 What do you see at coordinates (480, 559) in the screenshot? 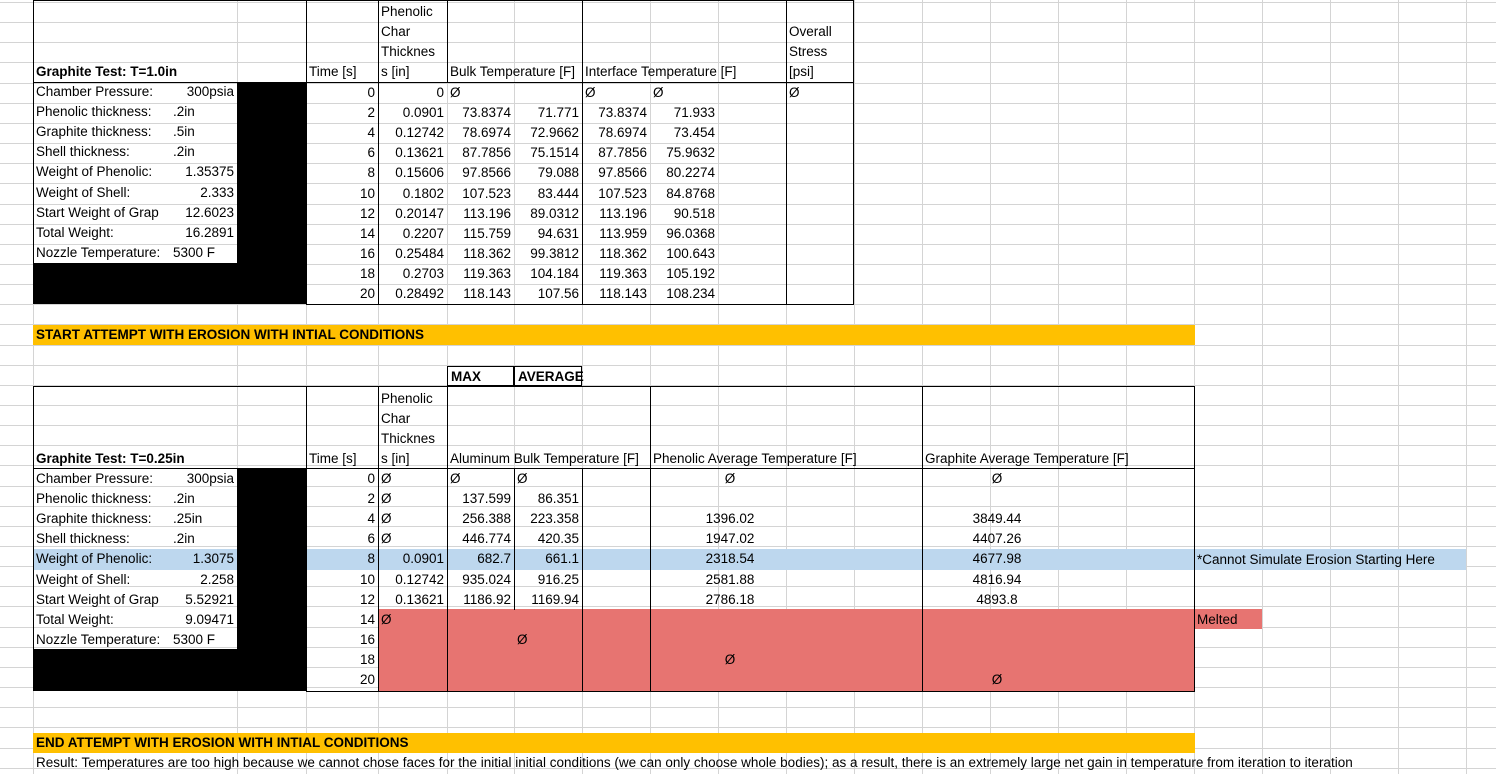
I see `t2-alu-max-cell: 682.7` at bounding box center [480, 559].